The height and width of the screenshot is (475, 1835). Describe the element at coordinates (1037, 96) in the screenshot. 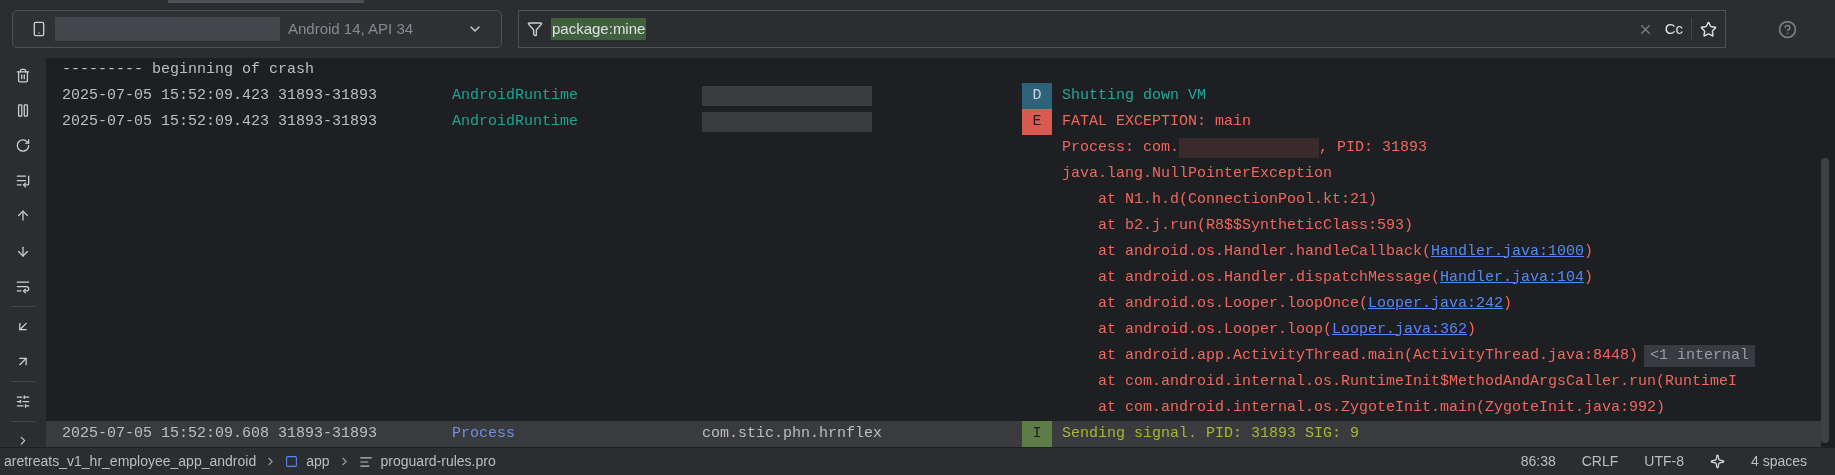

I see `log-level-badge: D` at that location.